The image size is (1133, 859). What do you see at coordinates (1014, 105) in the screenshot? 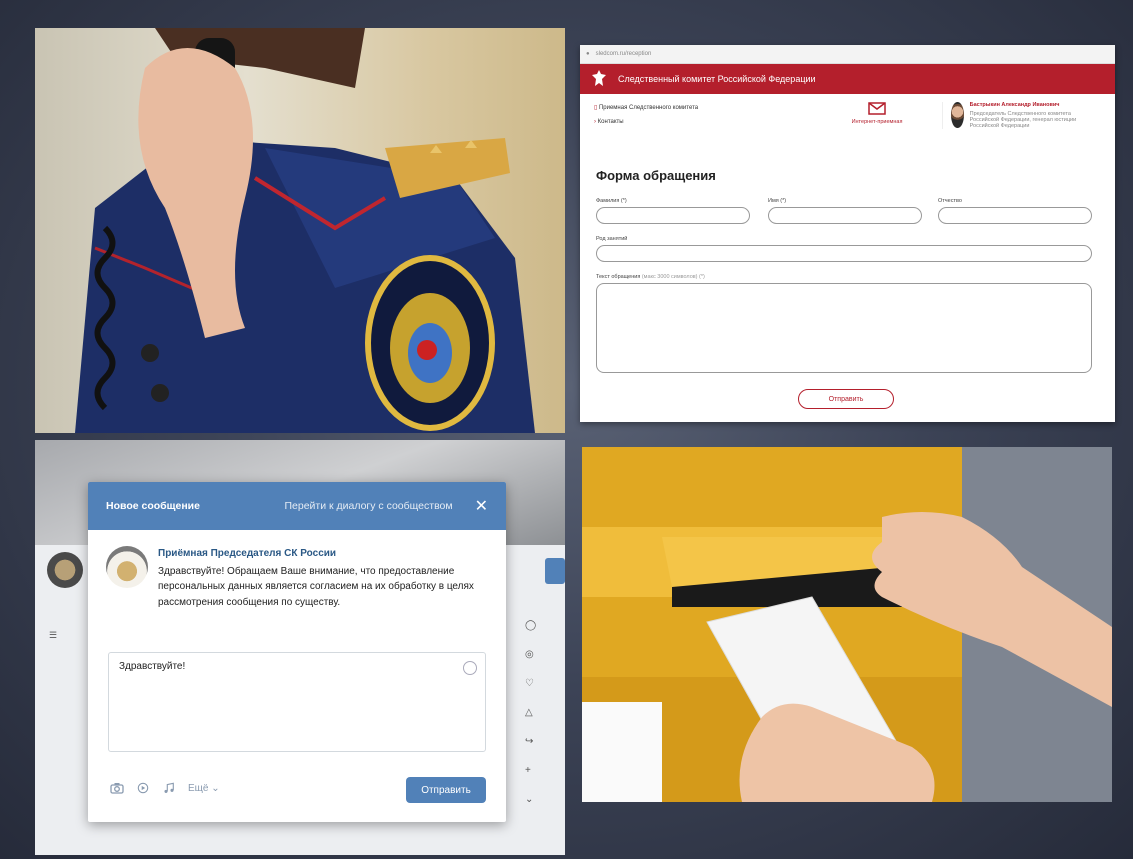
I see `chairman-name: Бастрыкин Александр Иванович` at bounding box center [1014, 105].